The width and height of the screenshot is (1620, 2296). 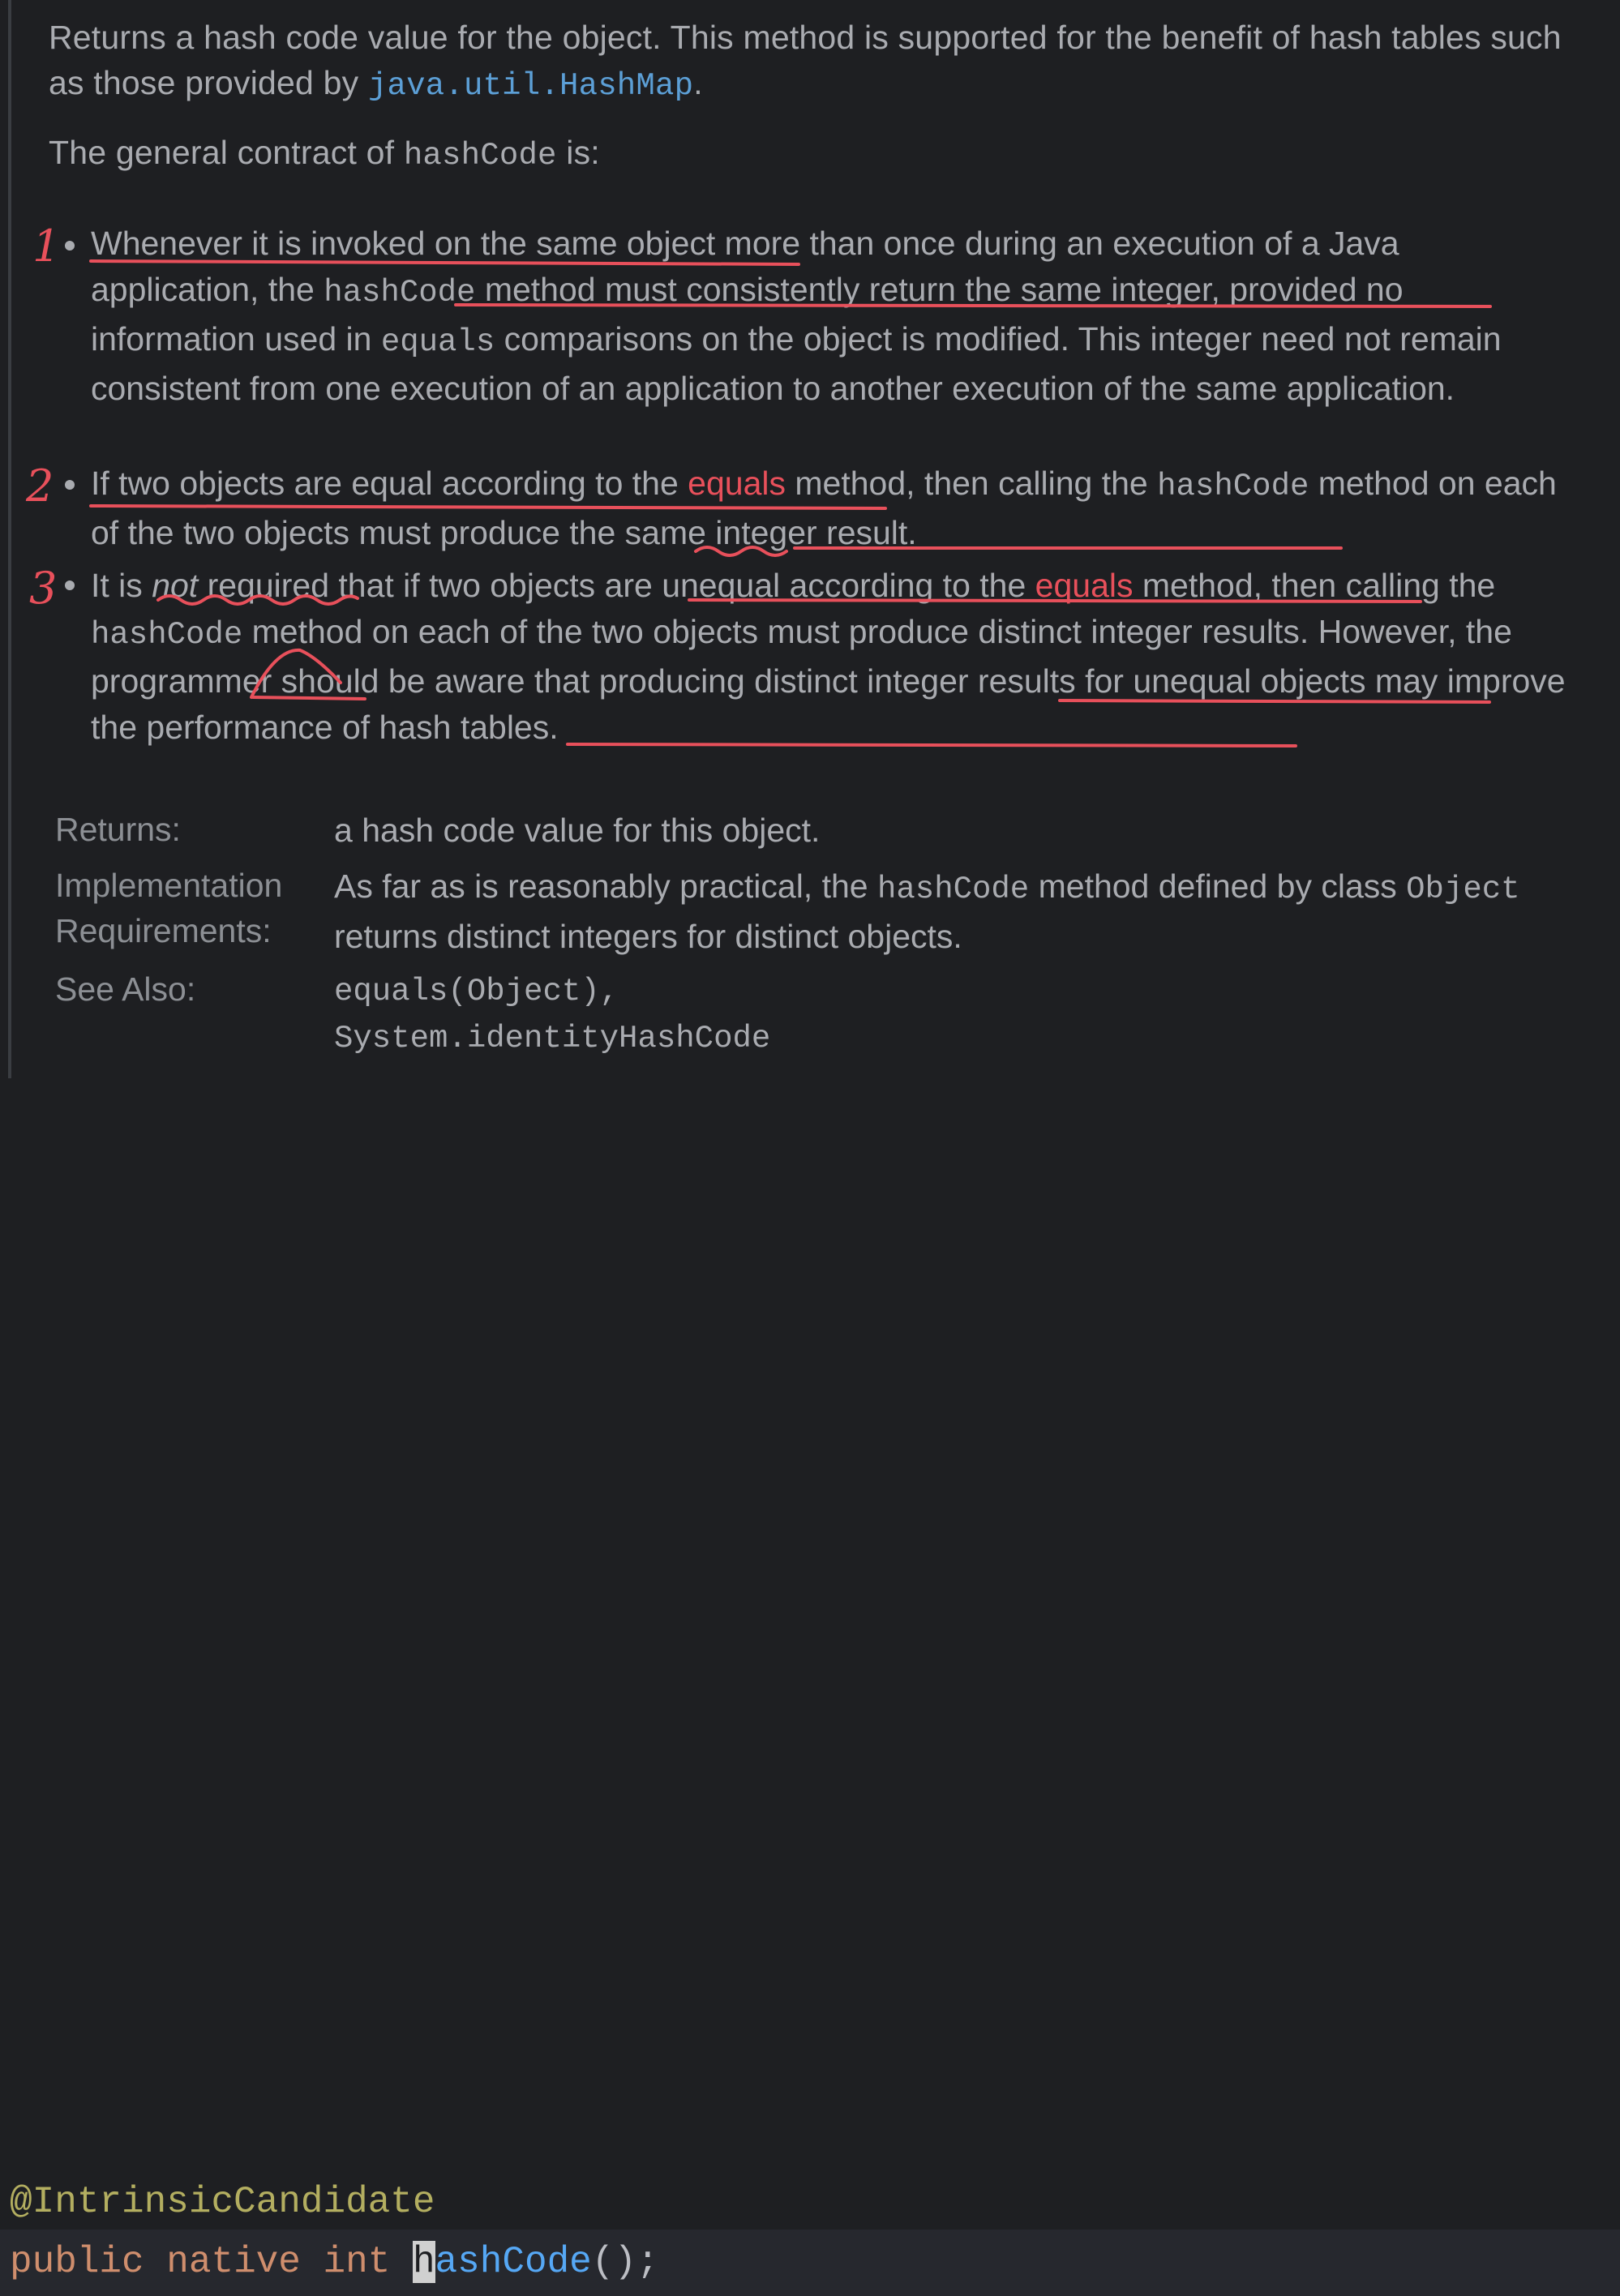 I want to click on method-name-rest: ashCode, so click(x=514, y=2262).